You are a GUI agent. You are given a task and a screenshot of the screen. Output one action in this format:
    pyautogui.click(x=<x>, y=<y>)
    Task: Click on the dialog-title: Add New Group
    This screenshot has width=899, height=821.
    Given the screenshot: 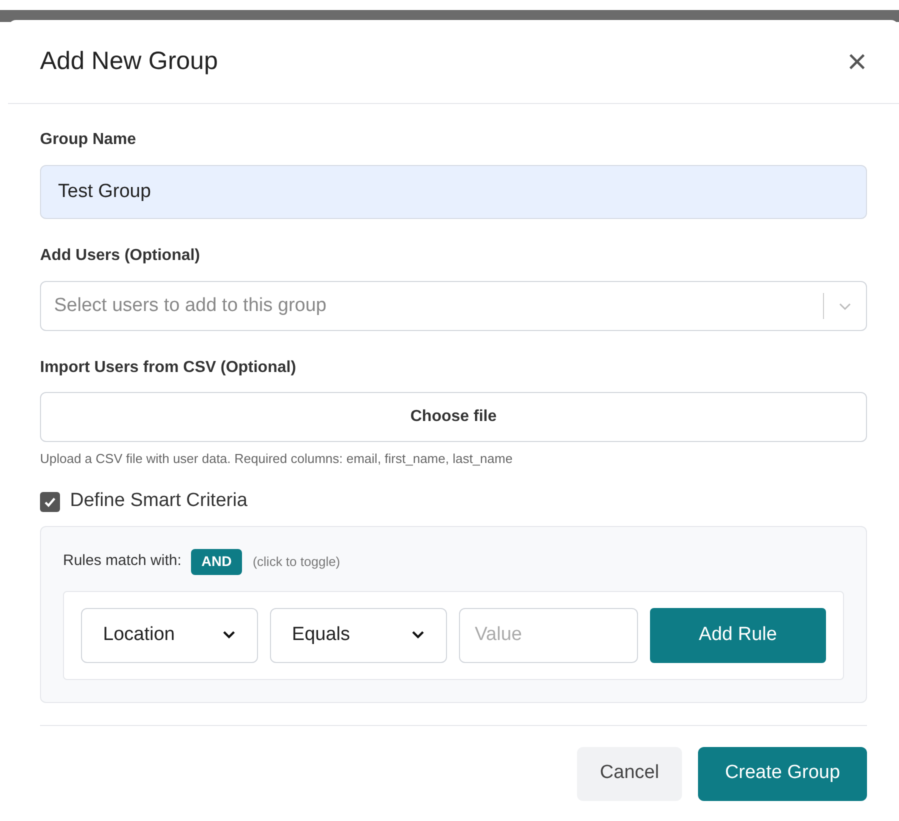 What is the action you would take?
    pyautogui.click(x=129, y=61)
    